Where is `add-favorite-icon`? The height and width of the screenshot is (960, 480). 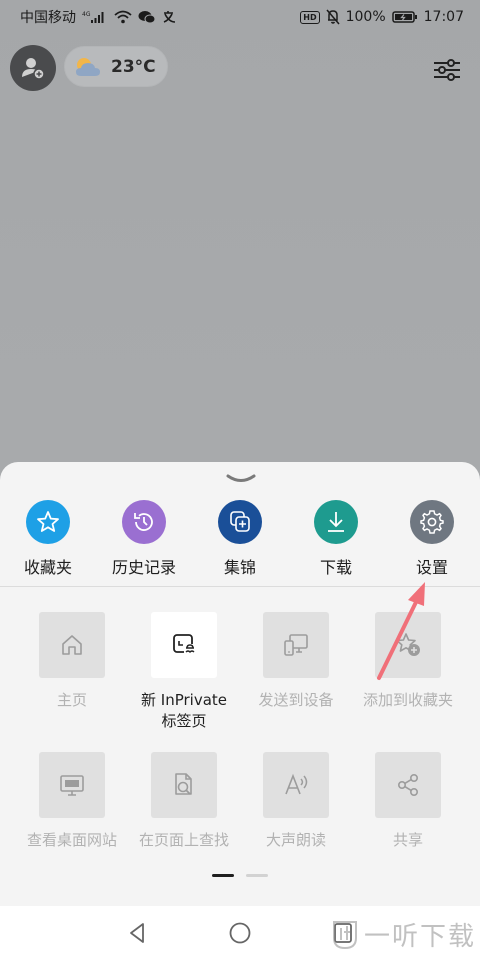 add-favorite-icon is located at coordinates (408, 645).